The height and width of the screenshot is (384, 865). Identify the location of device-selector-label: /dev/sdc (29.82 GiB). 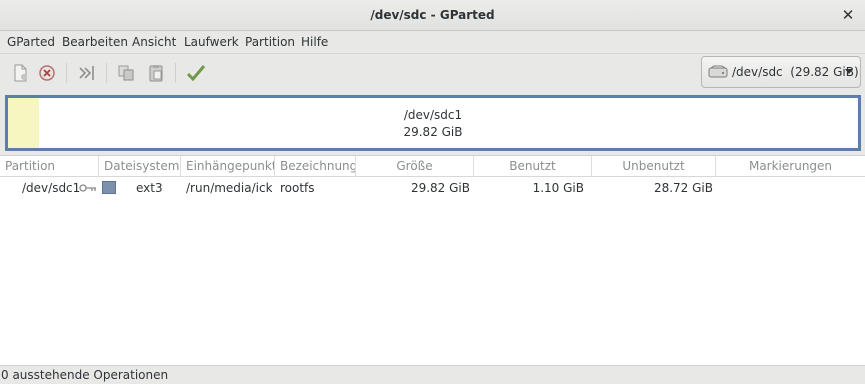
(795, 72).